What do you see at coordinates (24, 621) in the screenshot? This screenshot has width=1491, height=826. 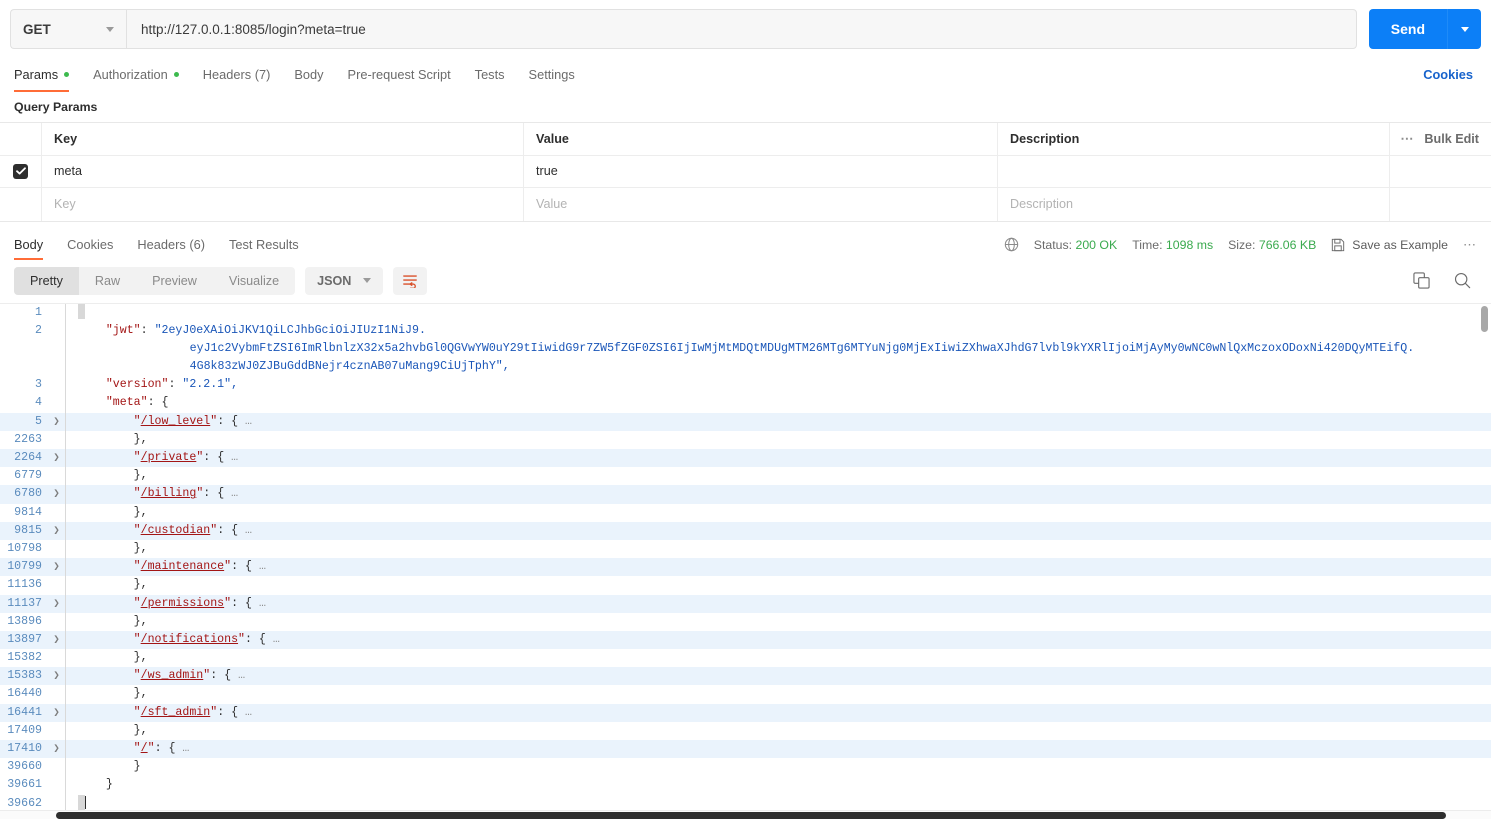 I see `line-number: 13896` at bounding box center [24, 621].